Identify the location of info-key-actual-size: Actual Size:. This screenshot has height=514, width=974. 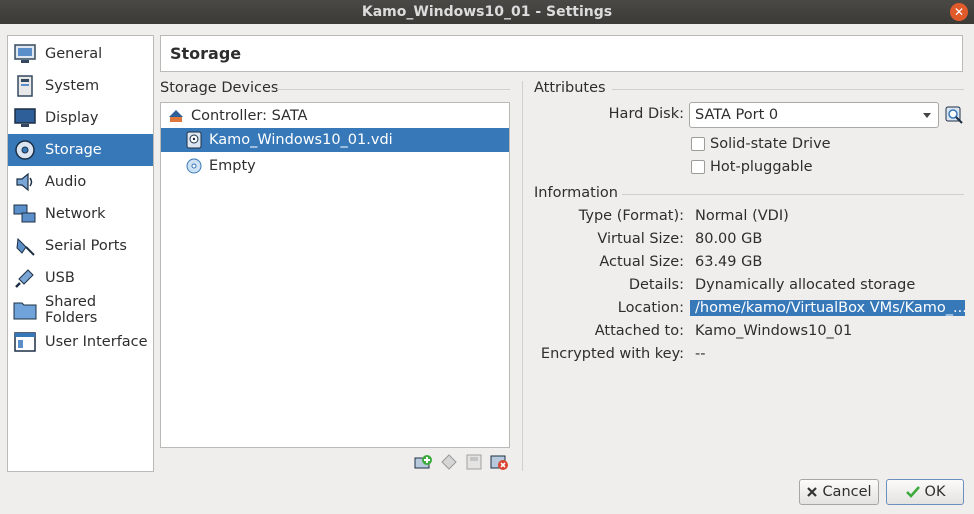
(641, 262).